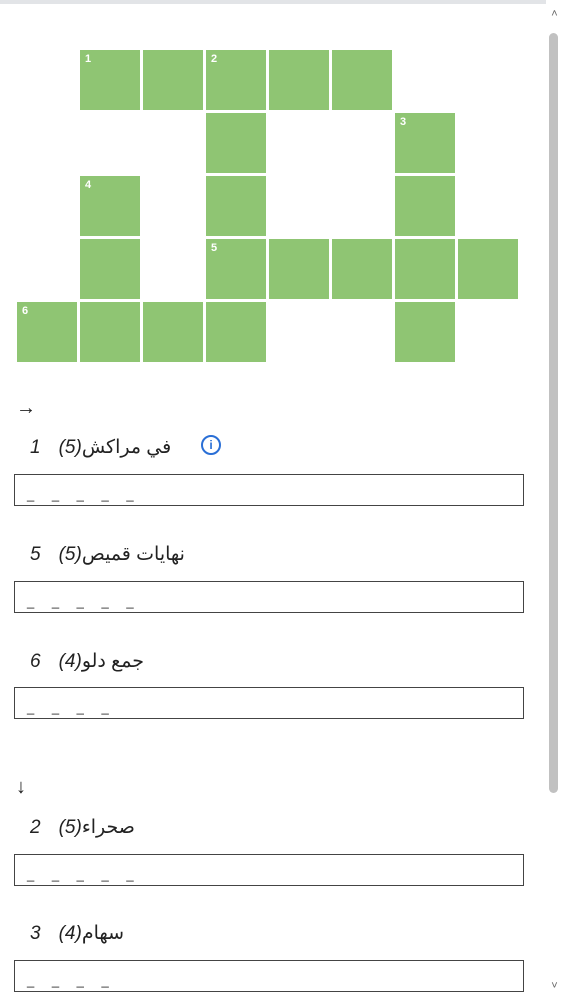 The height and width of the screenshot is (1000, 563). What do you see at coordinates (236, 269) in the screenshot?
I see `grid-cell: 5` at bounding box center [236, 269].